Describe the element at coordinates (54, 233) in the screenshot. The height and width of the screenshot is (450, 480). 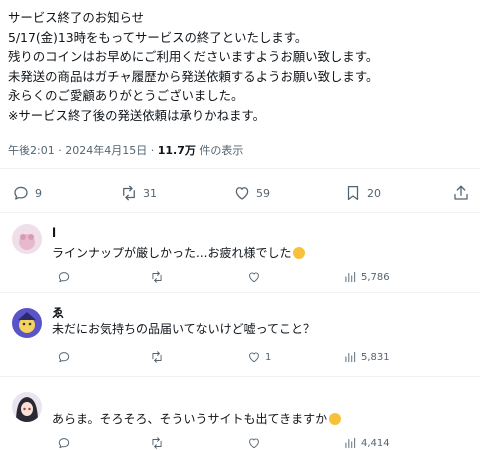
I see `username: l` at that location.